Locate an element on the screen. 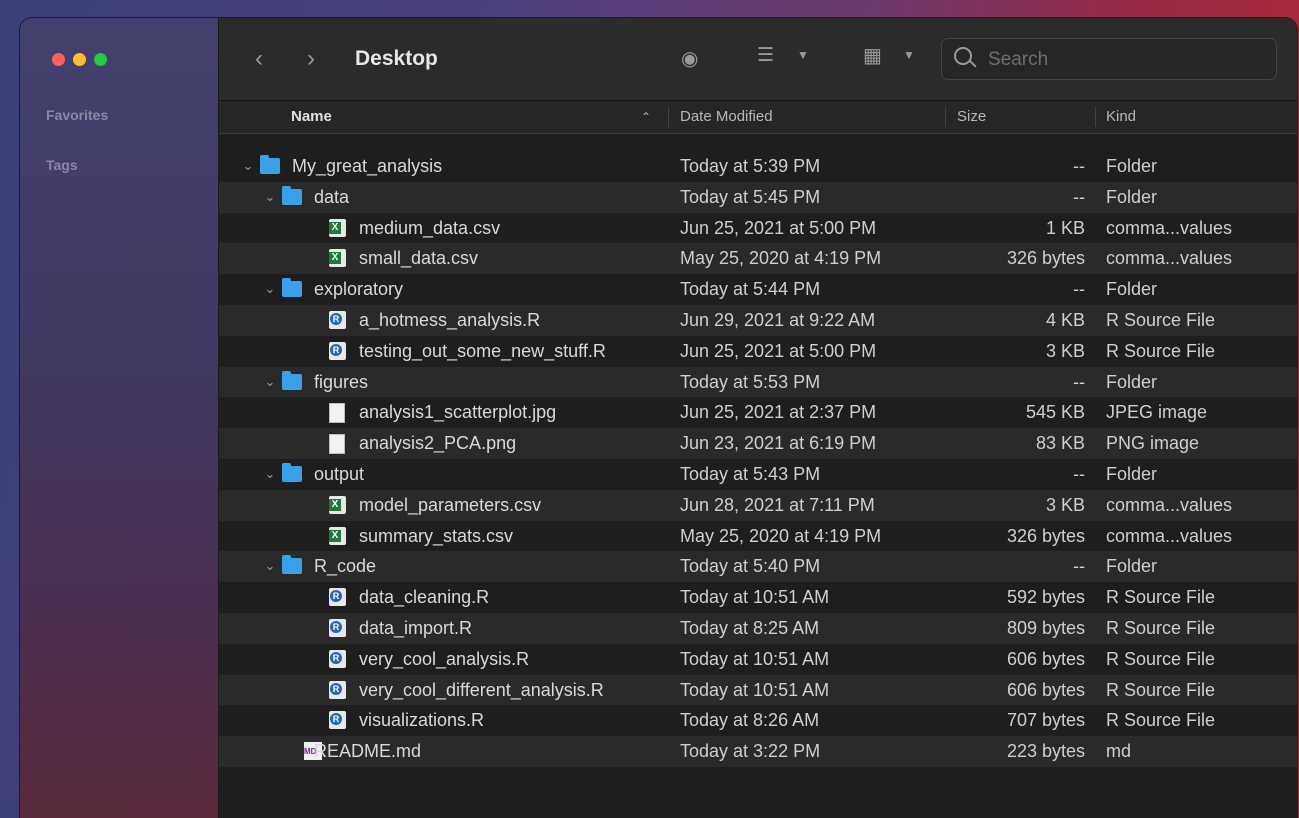 The image size is (1299, 818). file-row: ⌄ figures Today at 5:53 PM -- Folder is located at coordinates (758, 382).